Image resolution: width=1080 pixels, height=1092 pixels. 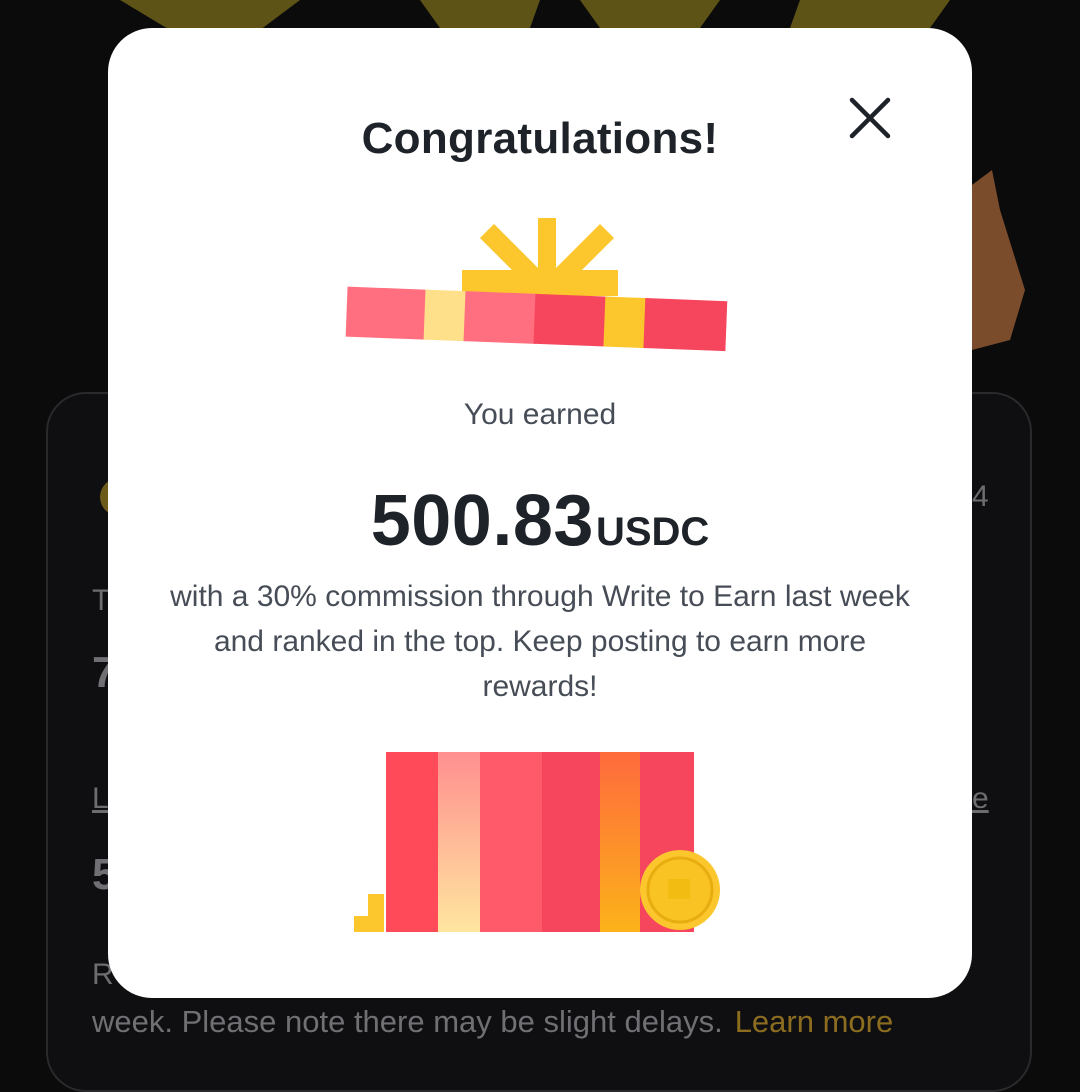 I want to click on background-link-fragment: L, so click(x=100, y=798).